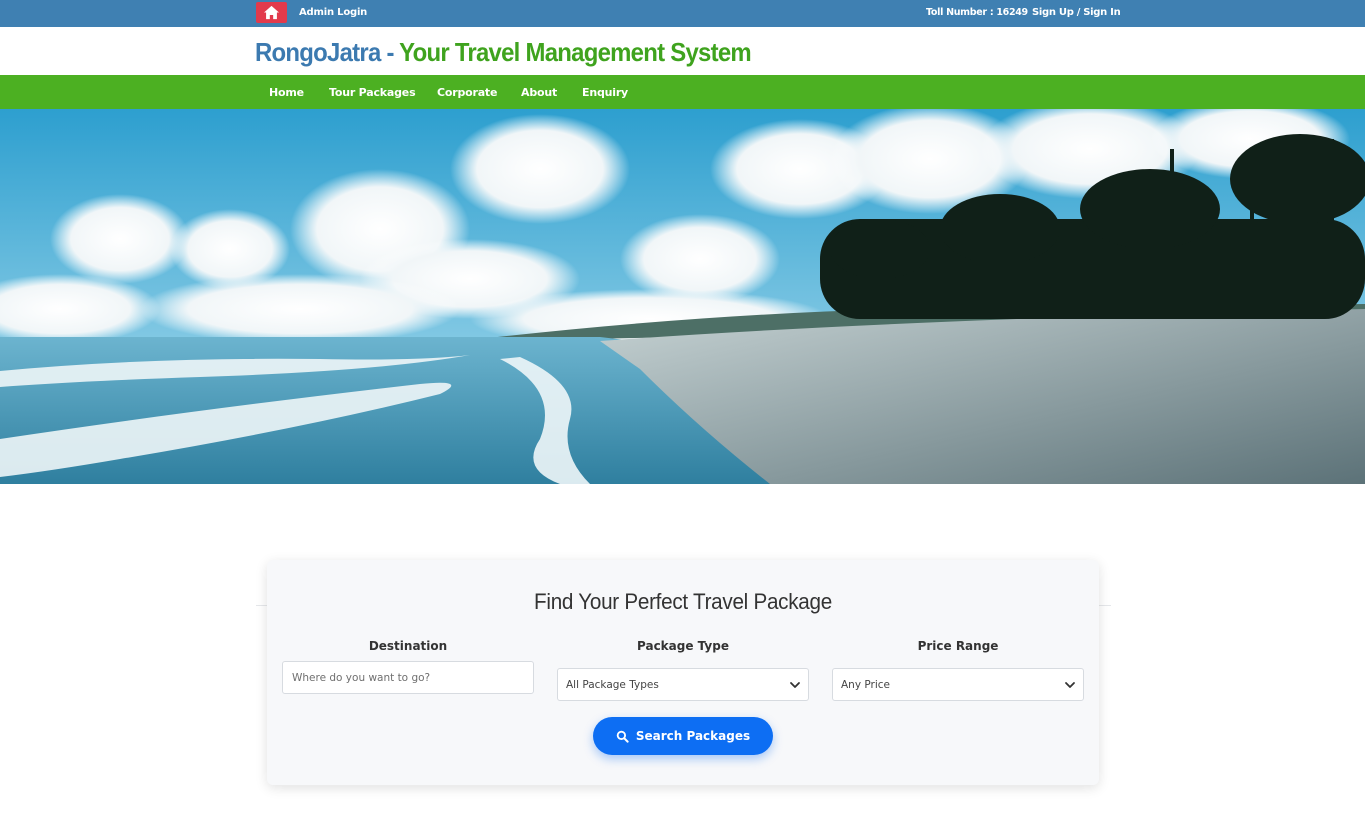 The height and width of the screenshot is (817, 1365). I want to click on search-packages-label: Search Packages, so click(693, 736).